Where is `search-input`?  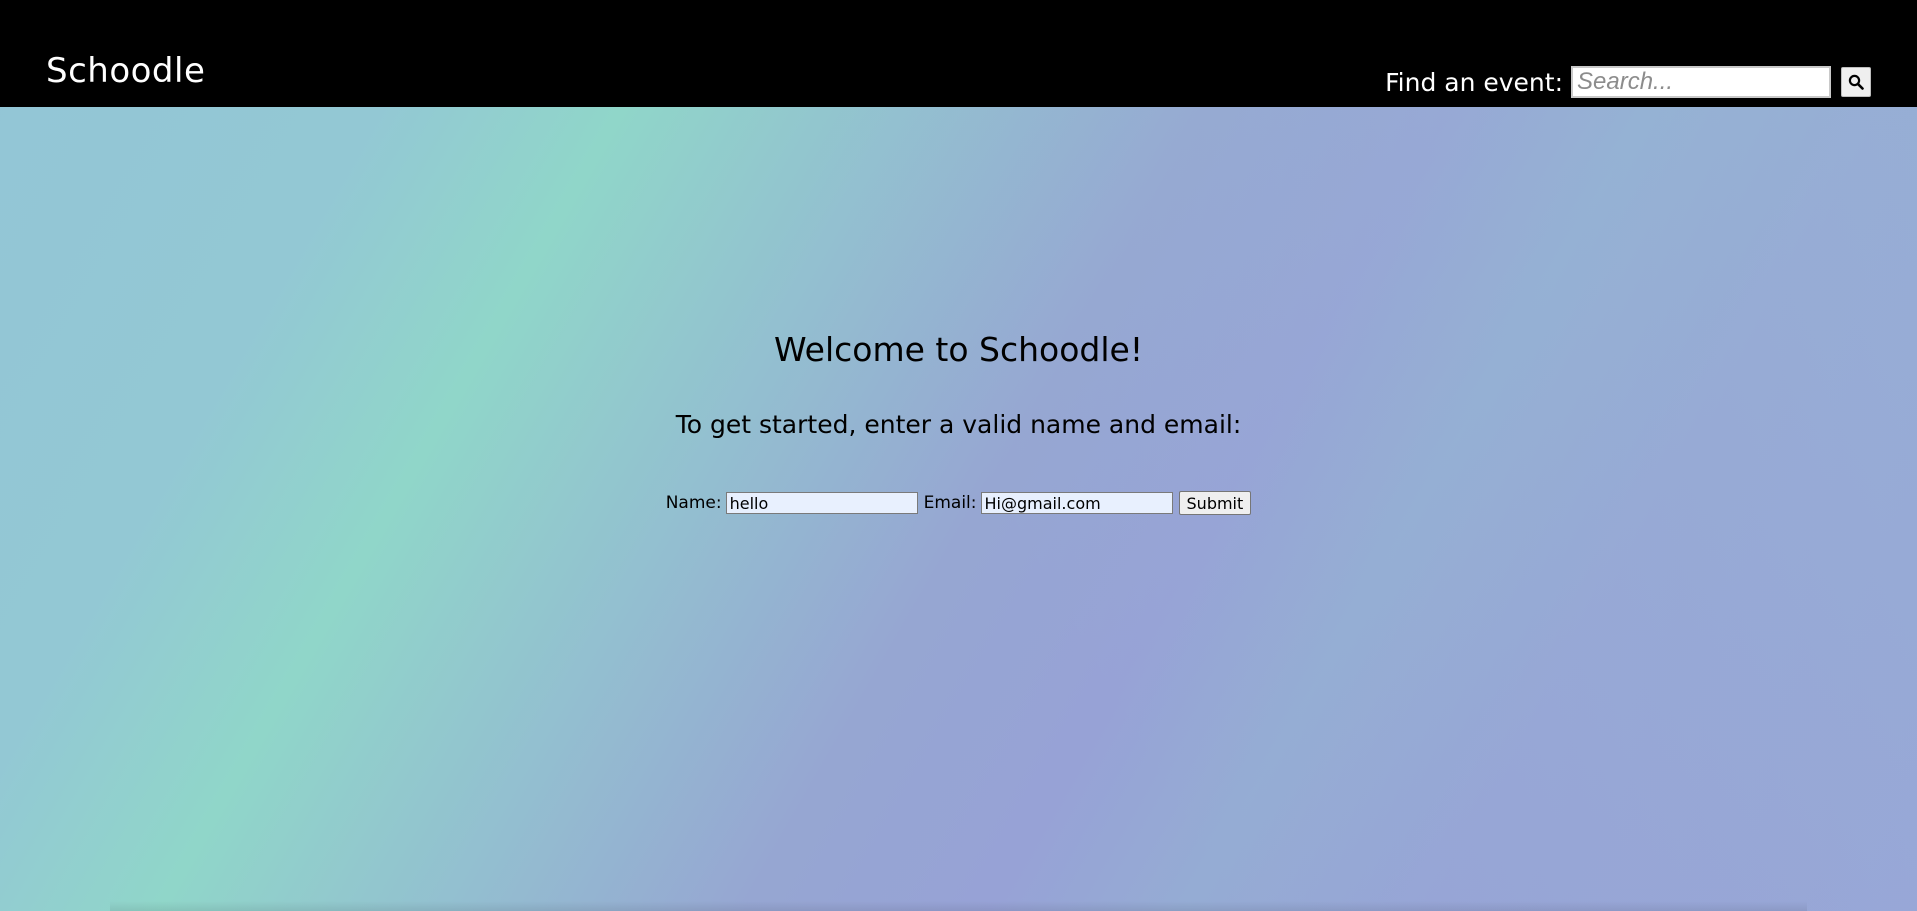 search-input is located at coordinates (1701, 82).